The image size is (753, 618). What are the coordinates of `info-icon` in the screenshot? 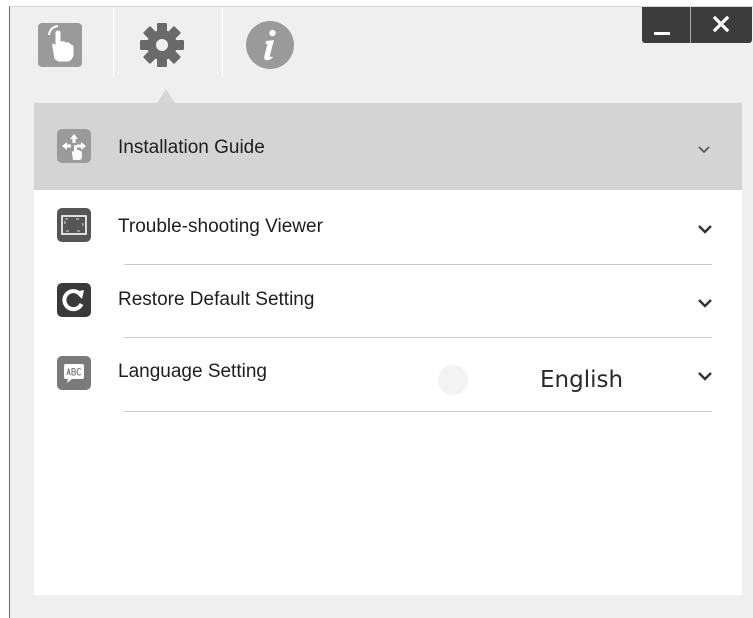 It's located at (270, 45).